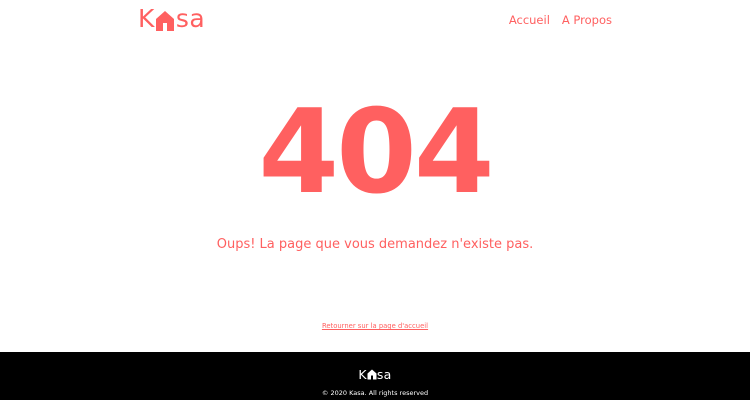 This screenshot has height=400, width=750. What do you see at coordinates (362, 374) in the screenshot?
I see `footer-logo-letter-k: K` at bounding box center [362, 374].